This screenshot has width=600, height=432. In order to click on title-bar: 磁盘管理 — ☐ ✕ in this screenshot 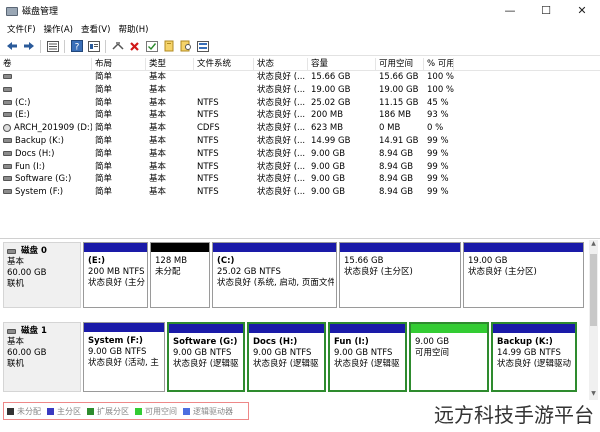, I will do `click(300, 10)`.